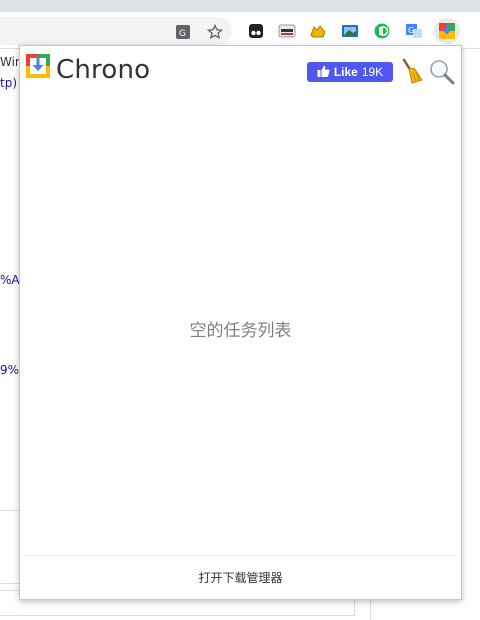  Describe the element at coordinates (318, 31) in the screenshot. I see `tomcat-extension-icon` at that location.